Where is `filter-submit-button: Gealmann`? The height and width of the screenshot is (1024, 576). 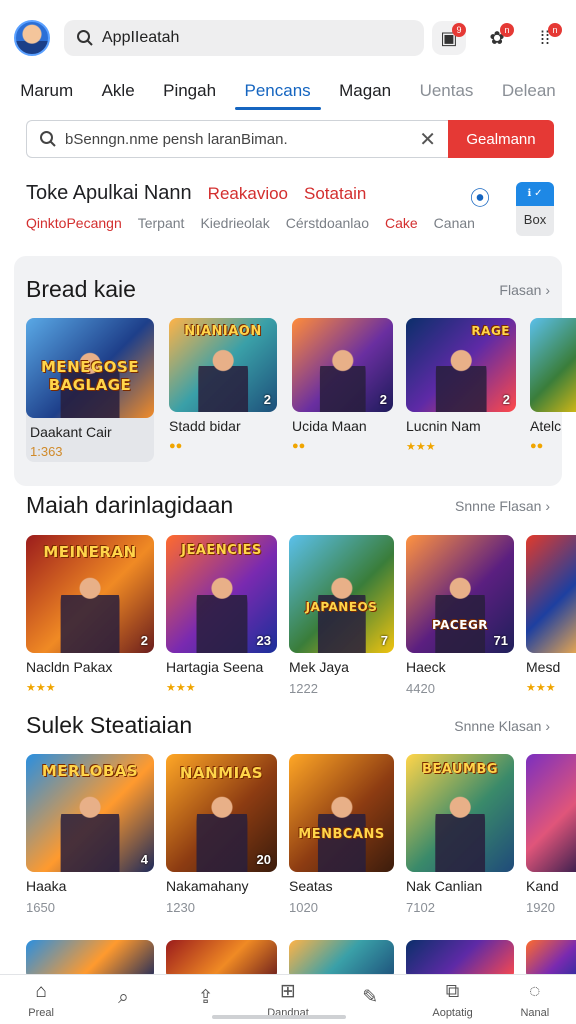 filter-submit-button: Gealmann is located at coordinates (501, 139).